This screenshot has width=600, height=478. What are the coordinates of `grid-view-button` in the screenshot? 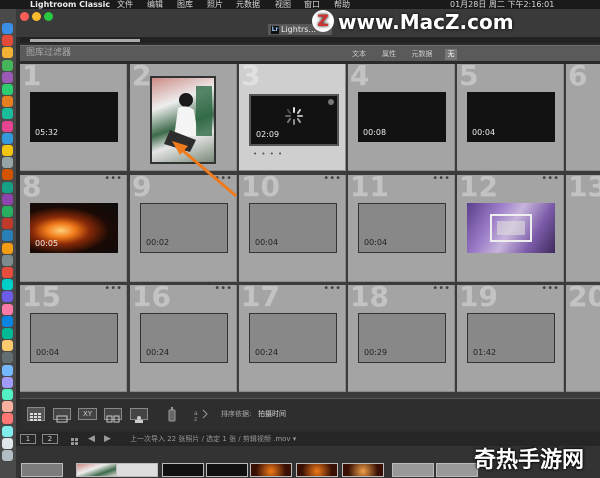 It's located at (36, 414).